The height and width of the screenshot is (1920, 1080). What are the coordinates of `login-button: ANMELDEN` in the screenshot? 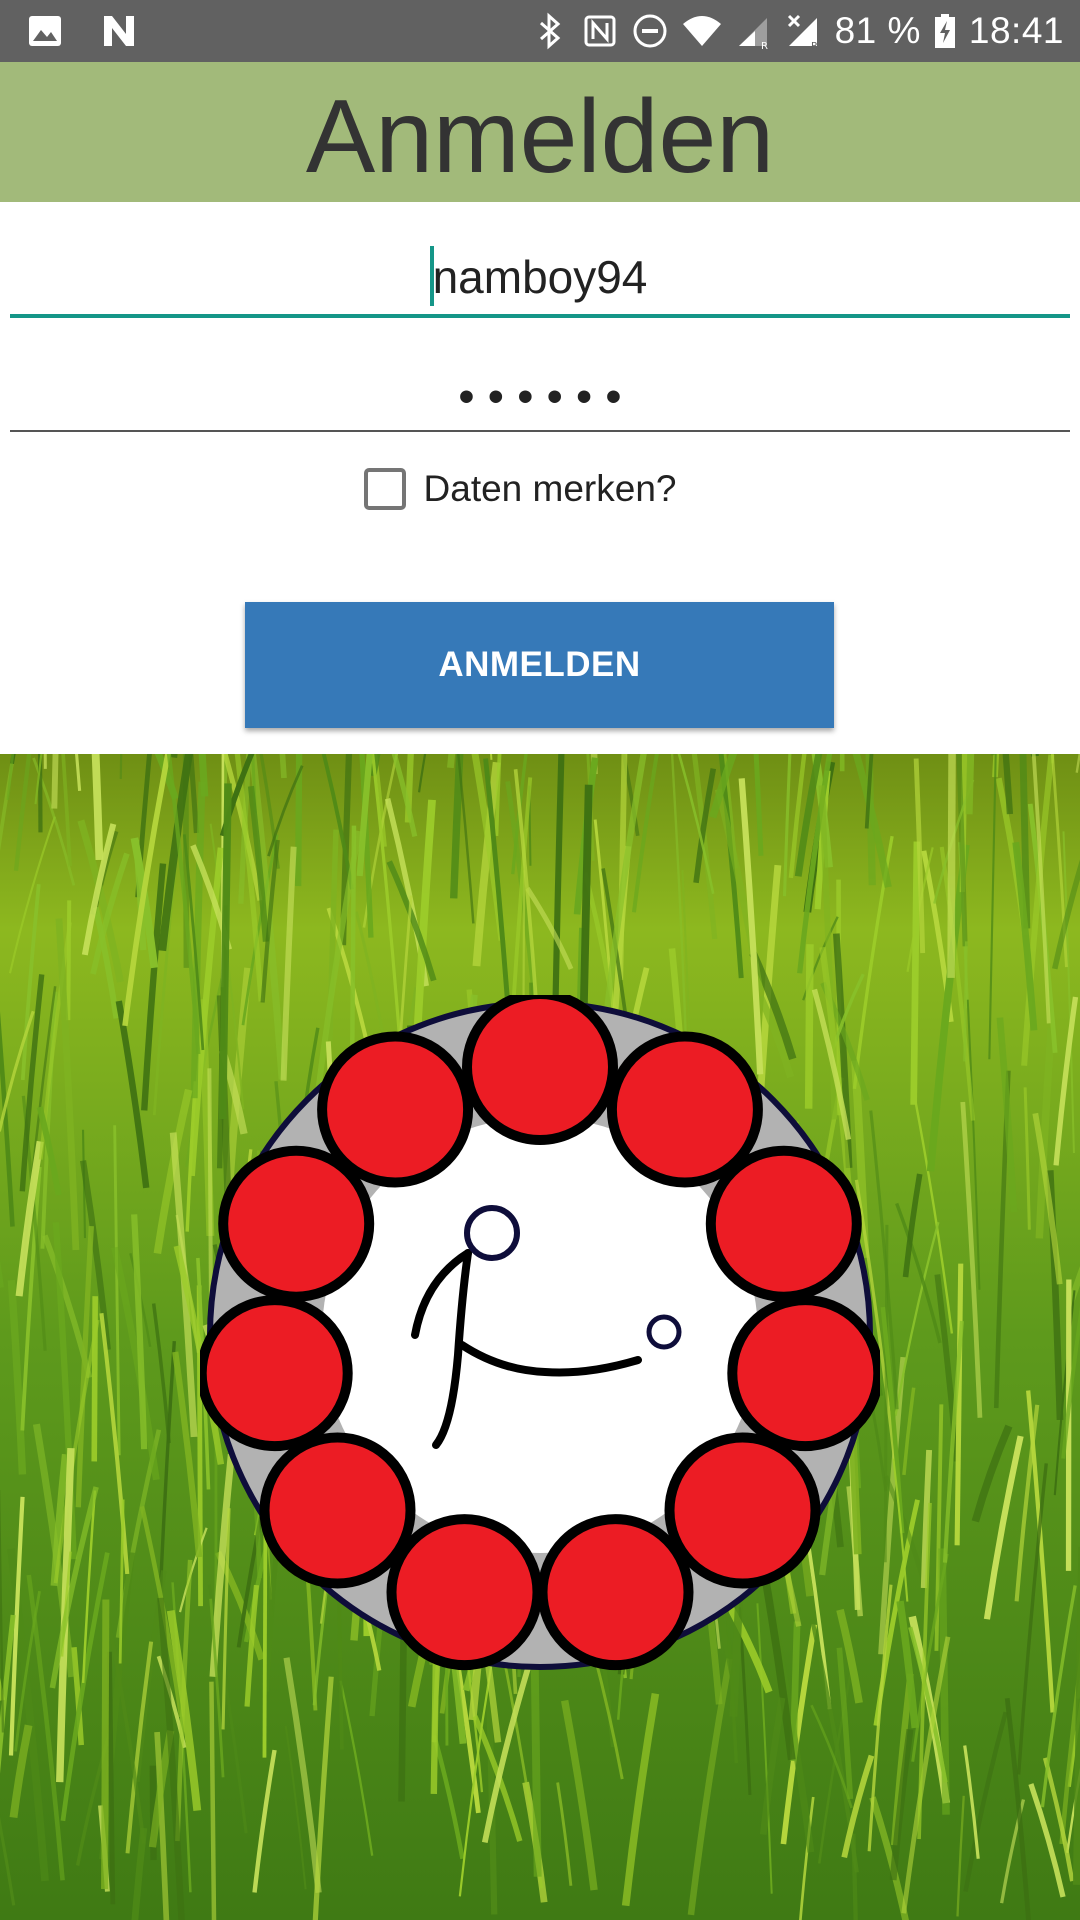 It's located at (539, 665).